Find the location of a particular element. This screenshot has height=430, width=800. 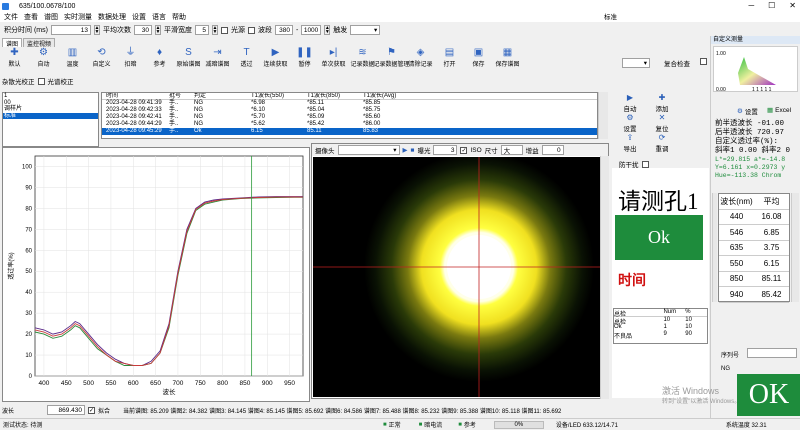

menu-item-0: 文件 is located at coordinates (11, 17).